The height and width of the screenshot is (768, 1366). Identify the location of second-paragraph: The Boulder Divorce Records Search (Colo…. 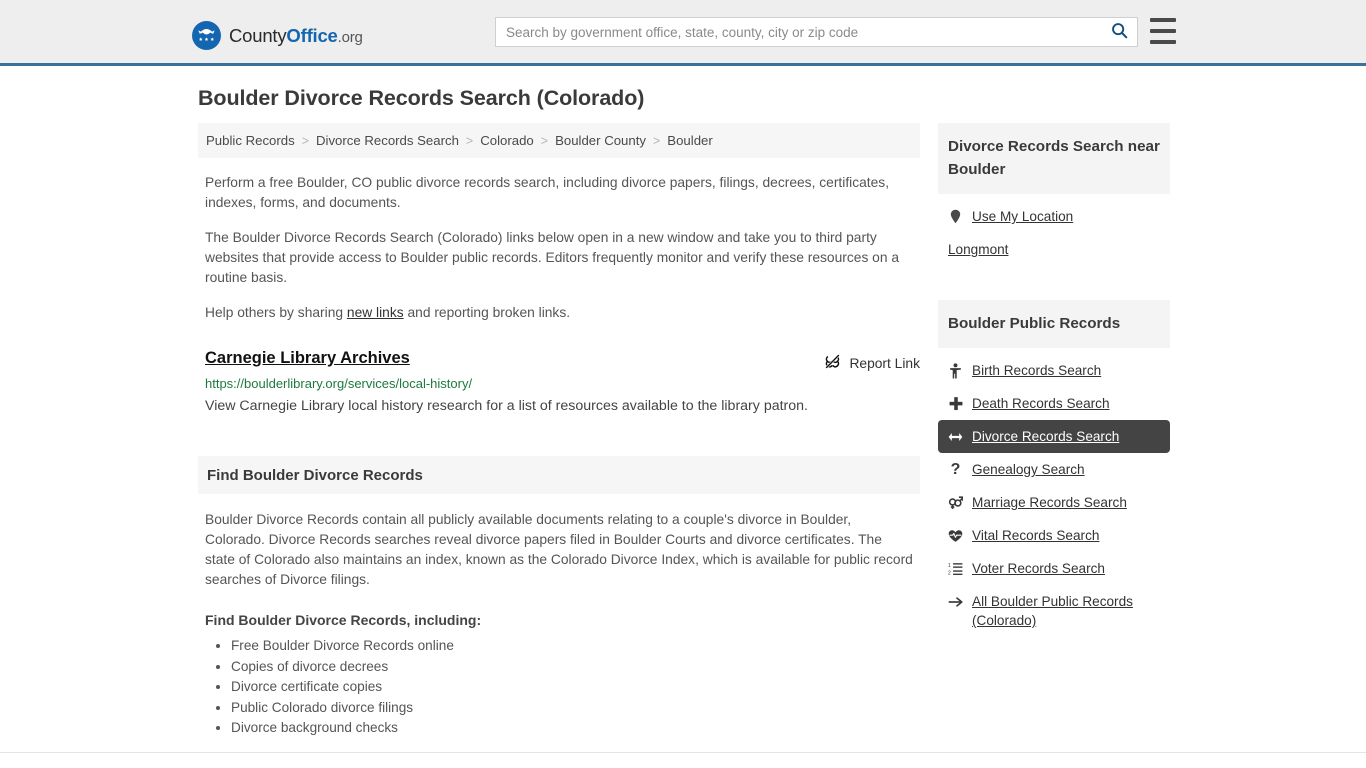
(552, 257).